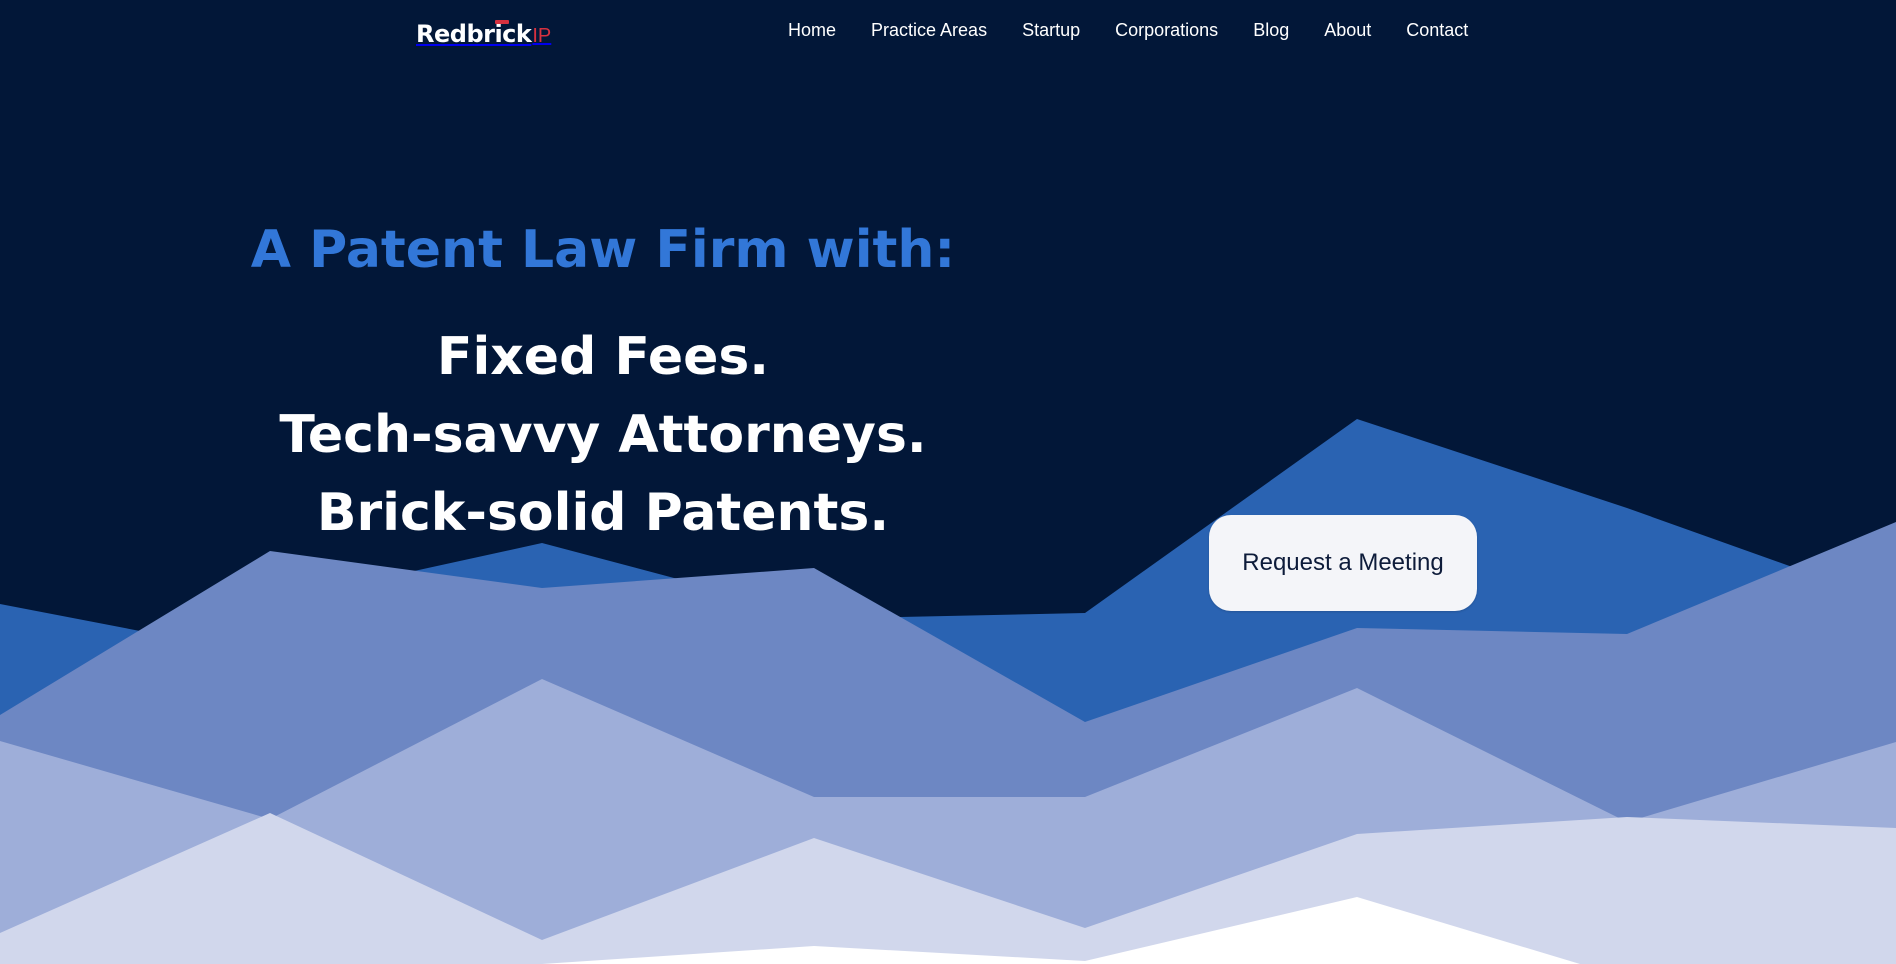  I want to click on hero-line-patents: Brick-solid Patents., so click(603, 513).